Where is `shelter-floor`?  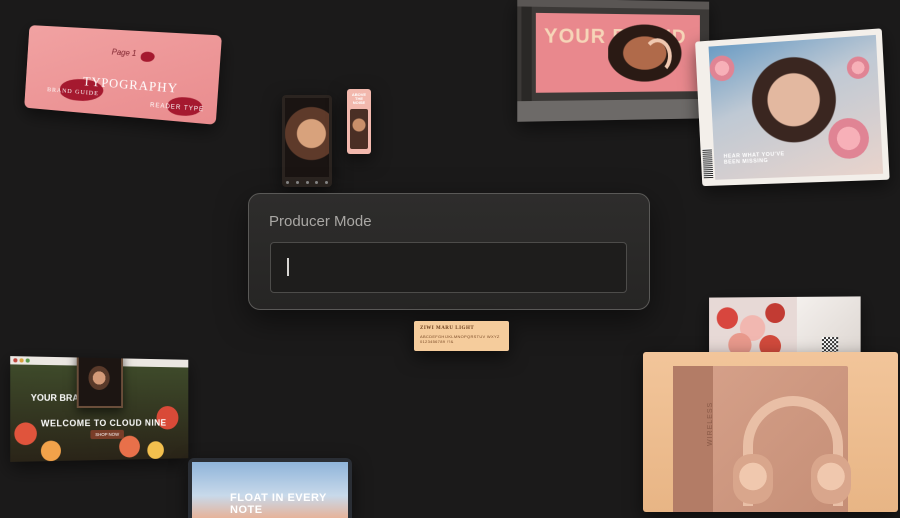 shelter-floor is located at coordinates (613, 110).